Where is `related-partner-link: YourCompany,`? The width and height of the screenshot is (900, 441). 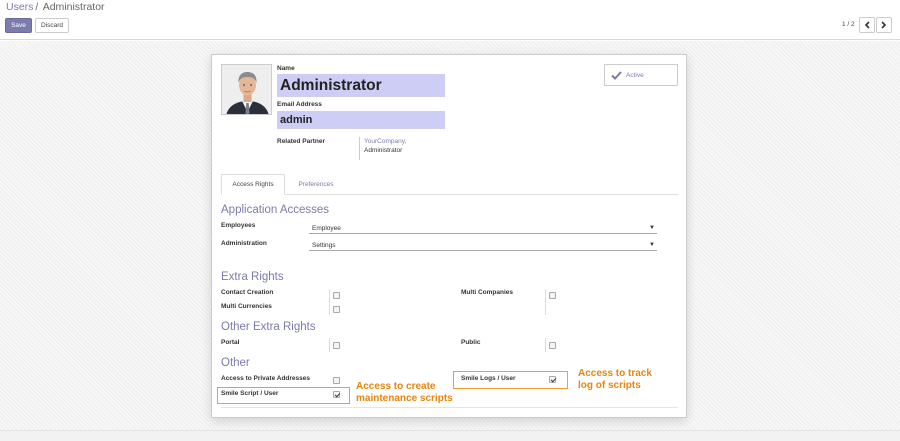 related-partner-link: YourCompany, is located at coordinates (401, 141).